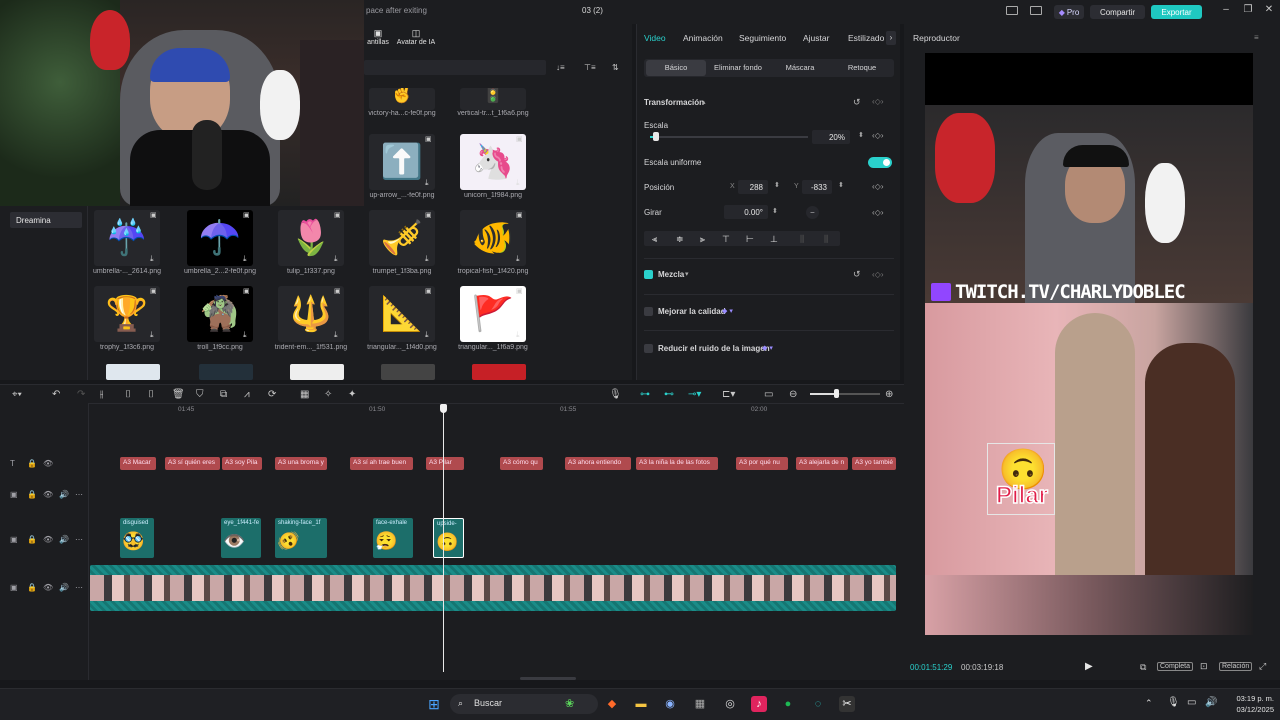  I want to click on crop-icon: ⧉, so click(1143, 667).